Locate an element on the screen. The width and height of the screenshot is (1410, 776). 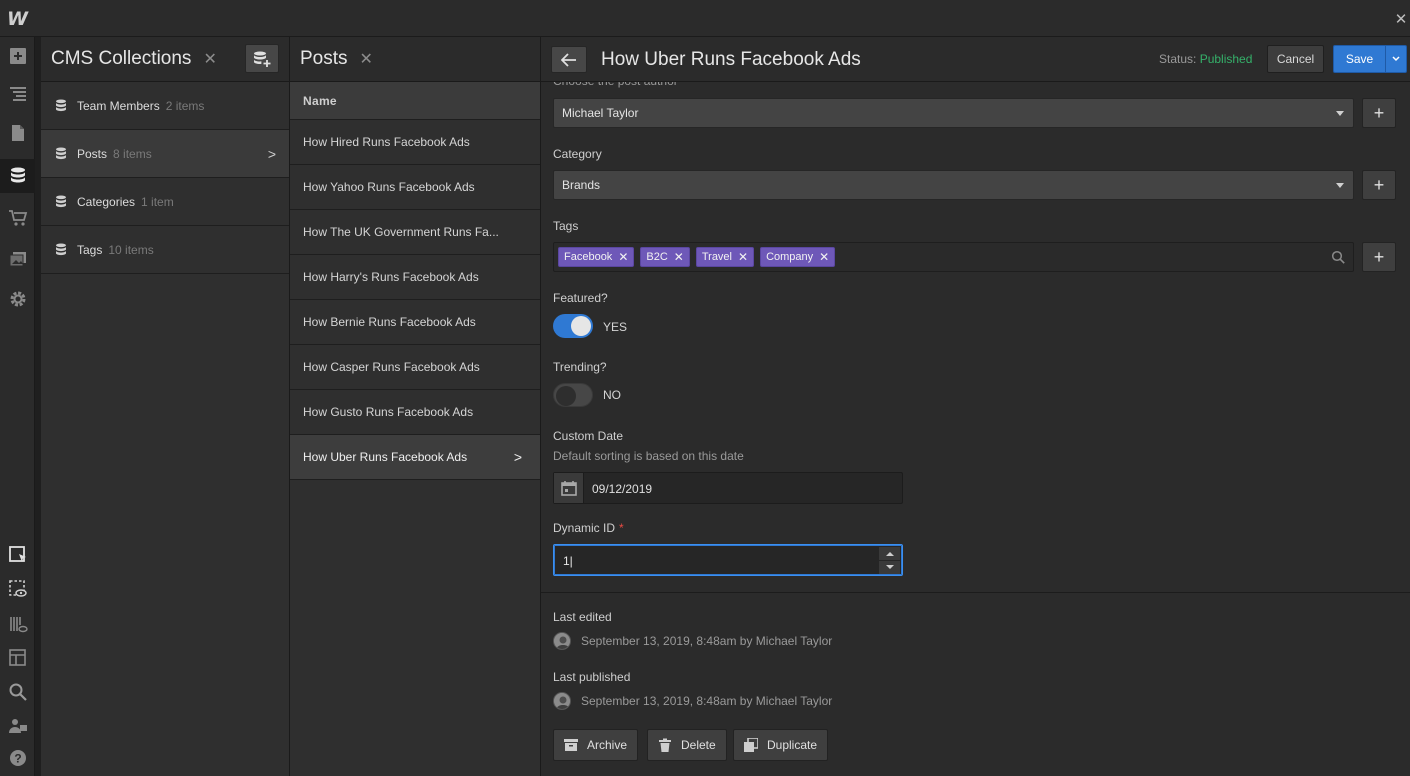
custom-date-input: 09/12/2019 is located at coordinates (728, 488).